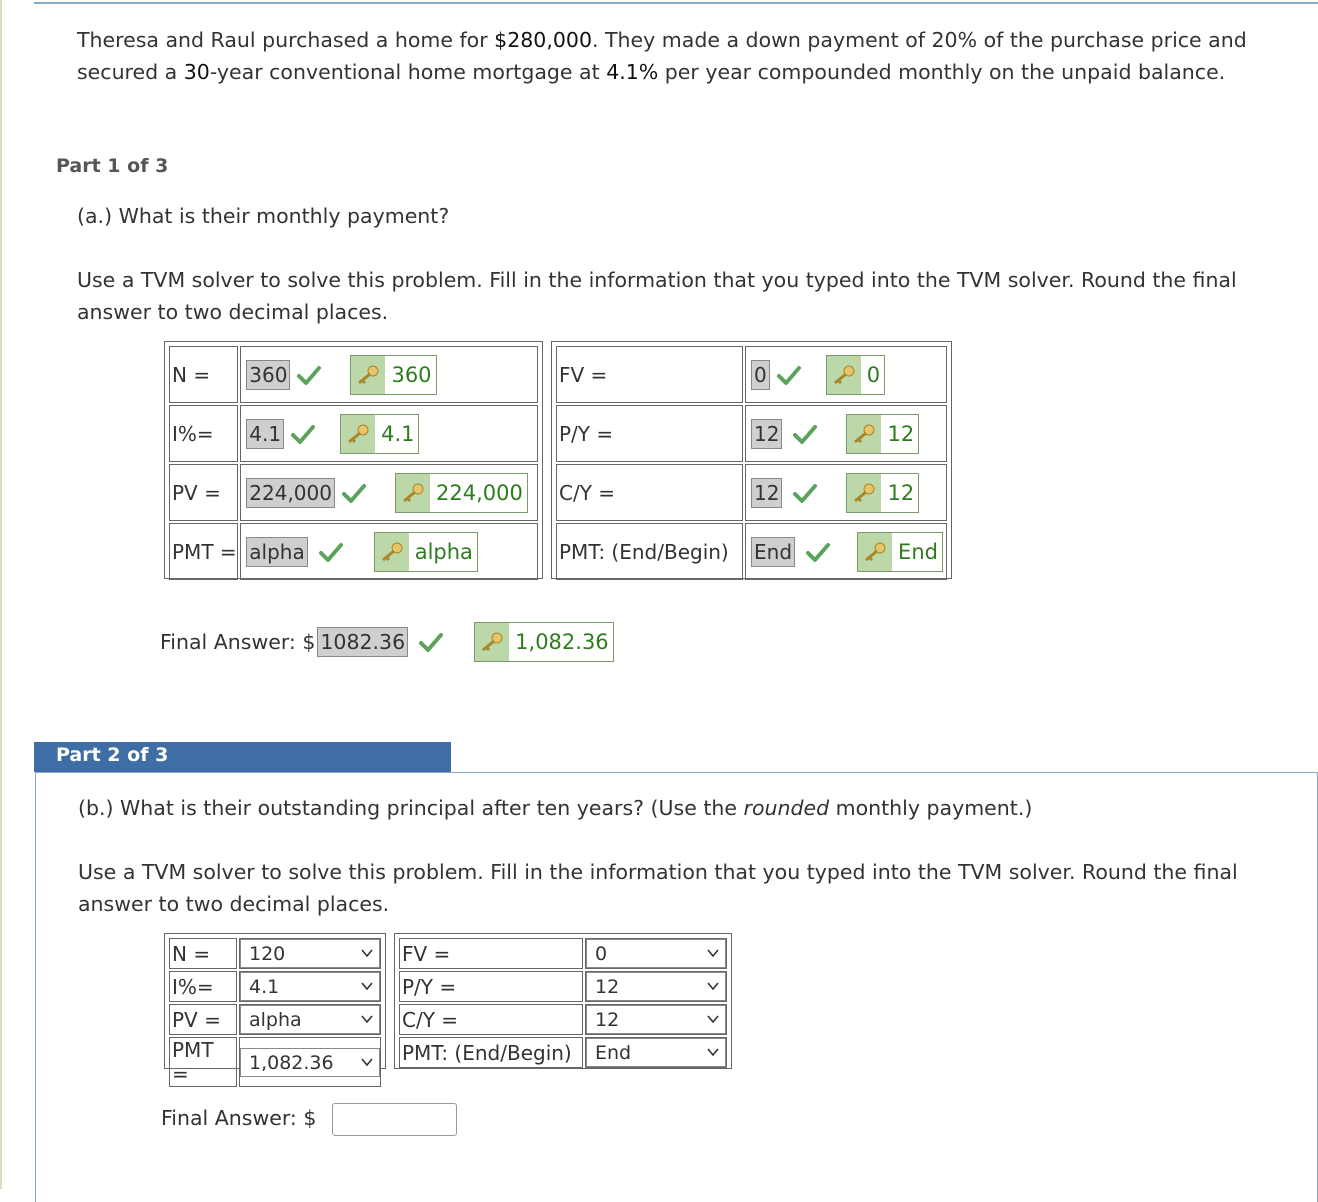 Image resolution: width=1318 pixels, height=1202 pixels. Describe the element at coordinates (760, 374) in the screenshot. I see `answer-value: 0` at that location.